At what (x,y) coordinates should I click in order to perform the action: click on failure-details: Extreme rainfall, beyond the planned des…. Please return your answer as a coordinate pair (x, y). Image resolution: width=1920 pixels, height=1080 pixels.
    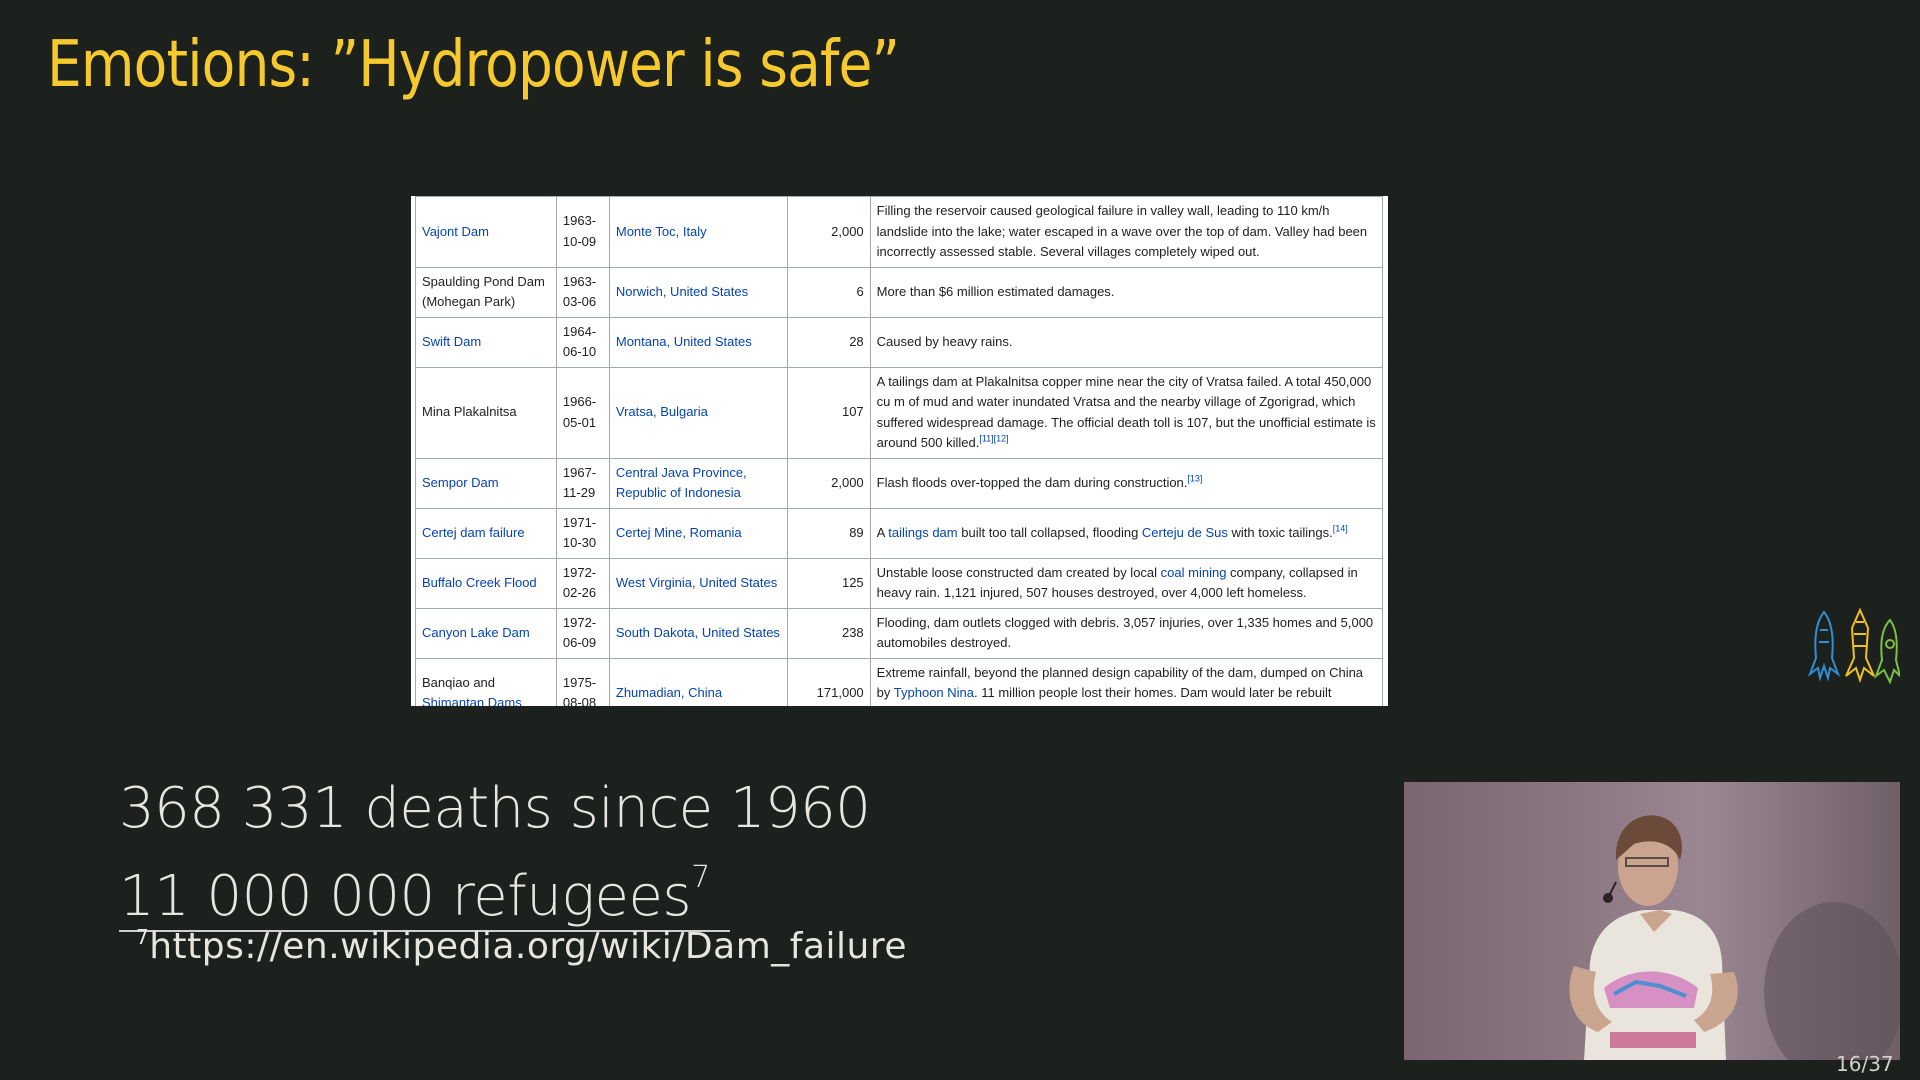
    Looking at the image, I should click on (1126, 681).